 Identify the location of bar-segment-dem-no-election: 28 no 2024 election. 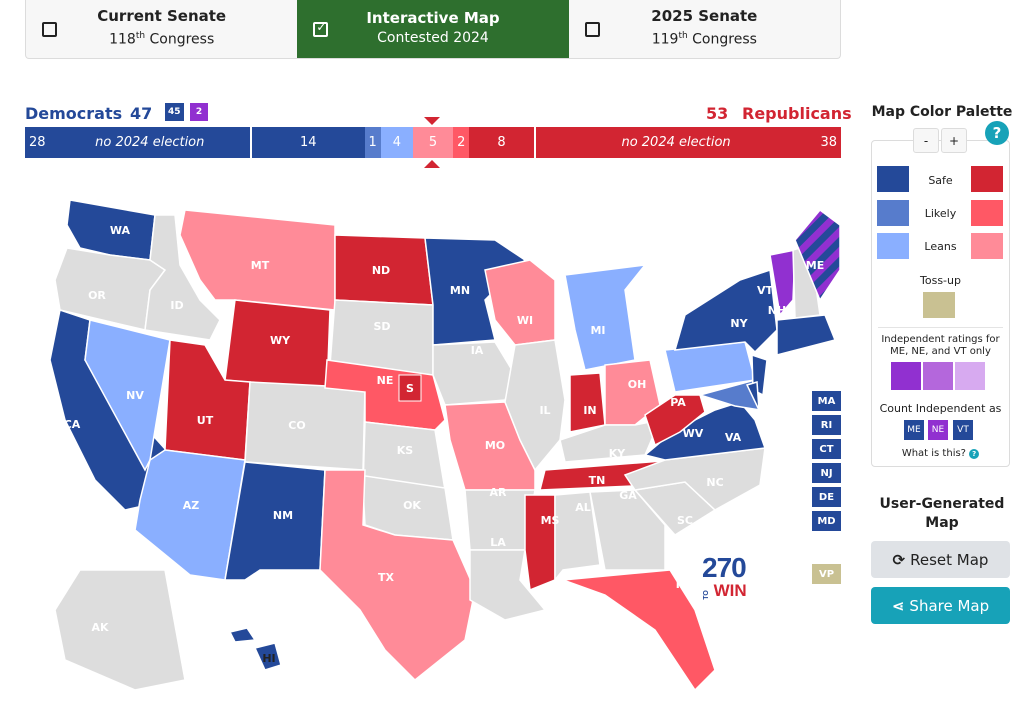
(137, 142).